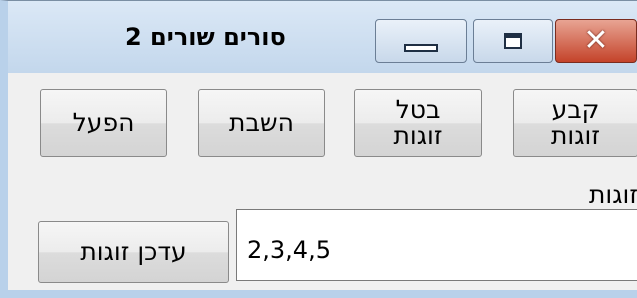 This screenshot has width=637, height=298. Describe the element at coordinates (575, 123) in the screenshot. I see `set-pairs-button: קבע זוגות` at that location.